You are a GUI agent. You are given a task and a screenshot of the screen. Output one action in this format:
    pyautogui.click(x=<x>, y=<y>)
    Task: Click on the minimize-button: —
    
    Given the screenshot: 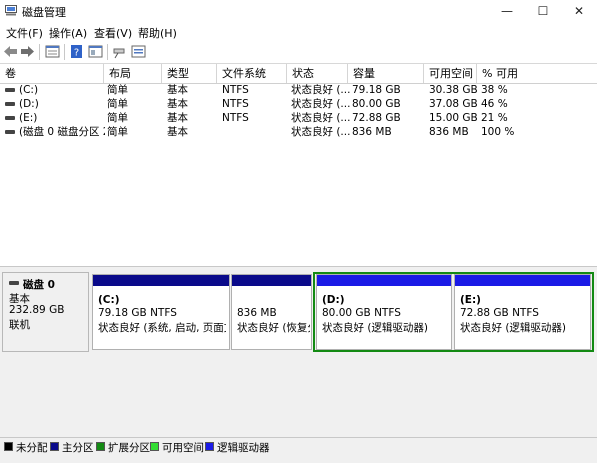 What is the action you would take?
    pyautogui.click(x=507, y=11)
    